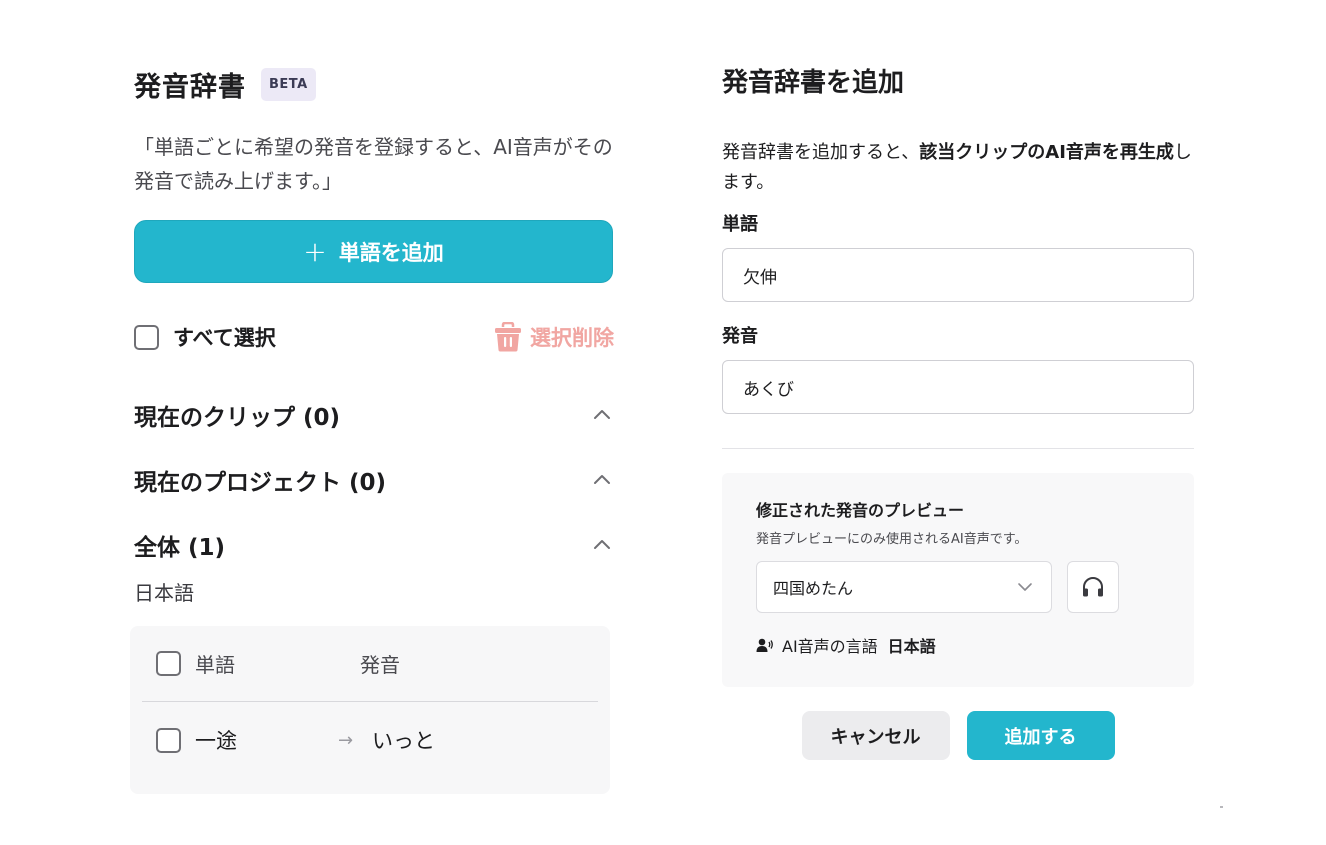 This screenshot has width=1326, height=845. What do you see at coordinates (374, 337) in the screenshot?
I see `select-toolbar: すべて選択 選択削除` at bounding box center [374, 337].